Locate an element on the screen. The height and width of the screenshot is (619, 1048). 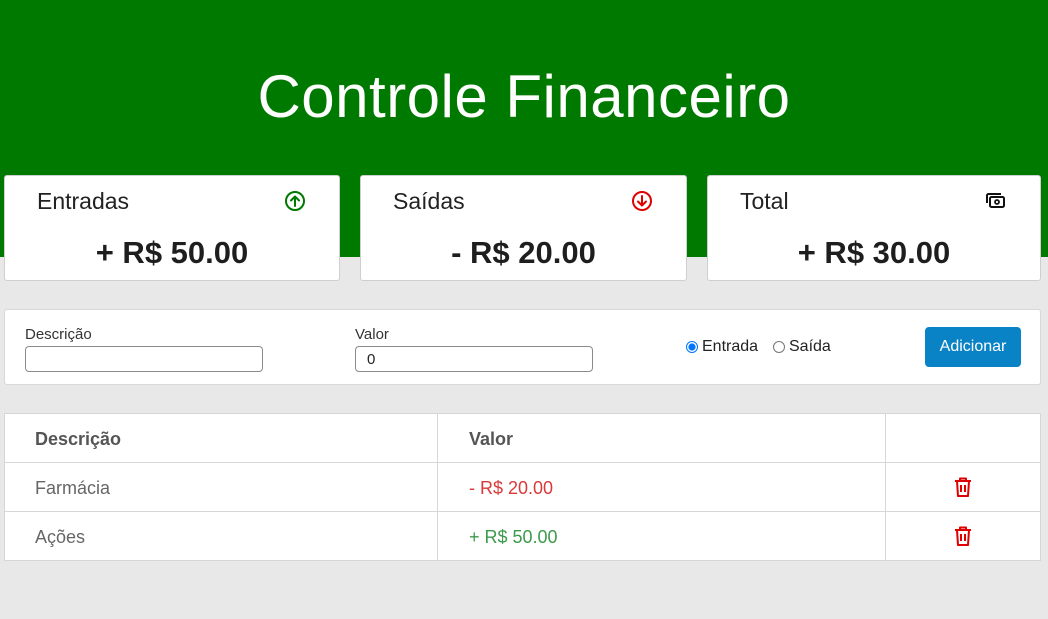
radio-saida: Saída is located at coordinates (802, 347).